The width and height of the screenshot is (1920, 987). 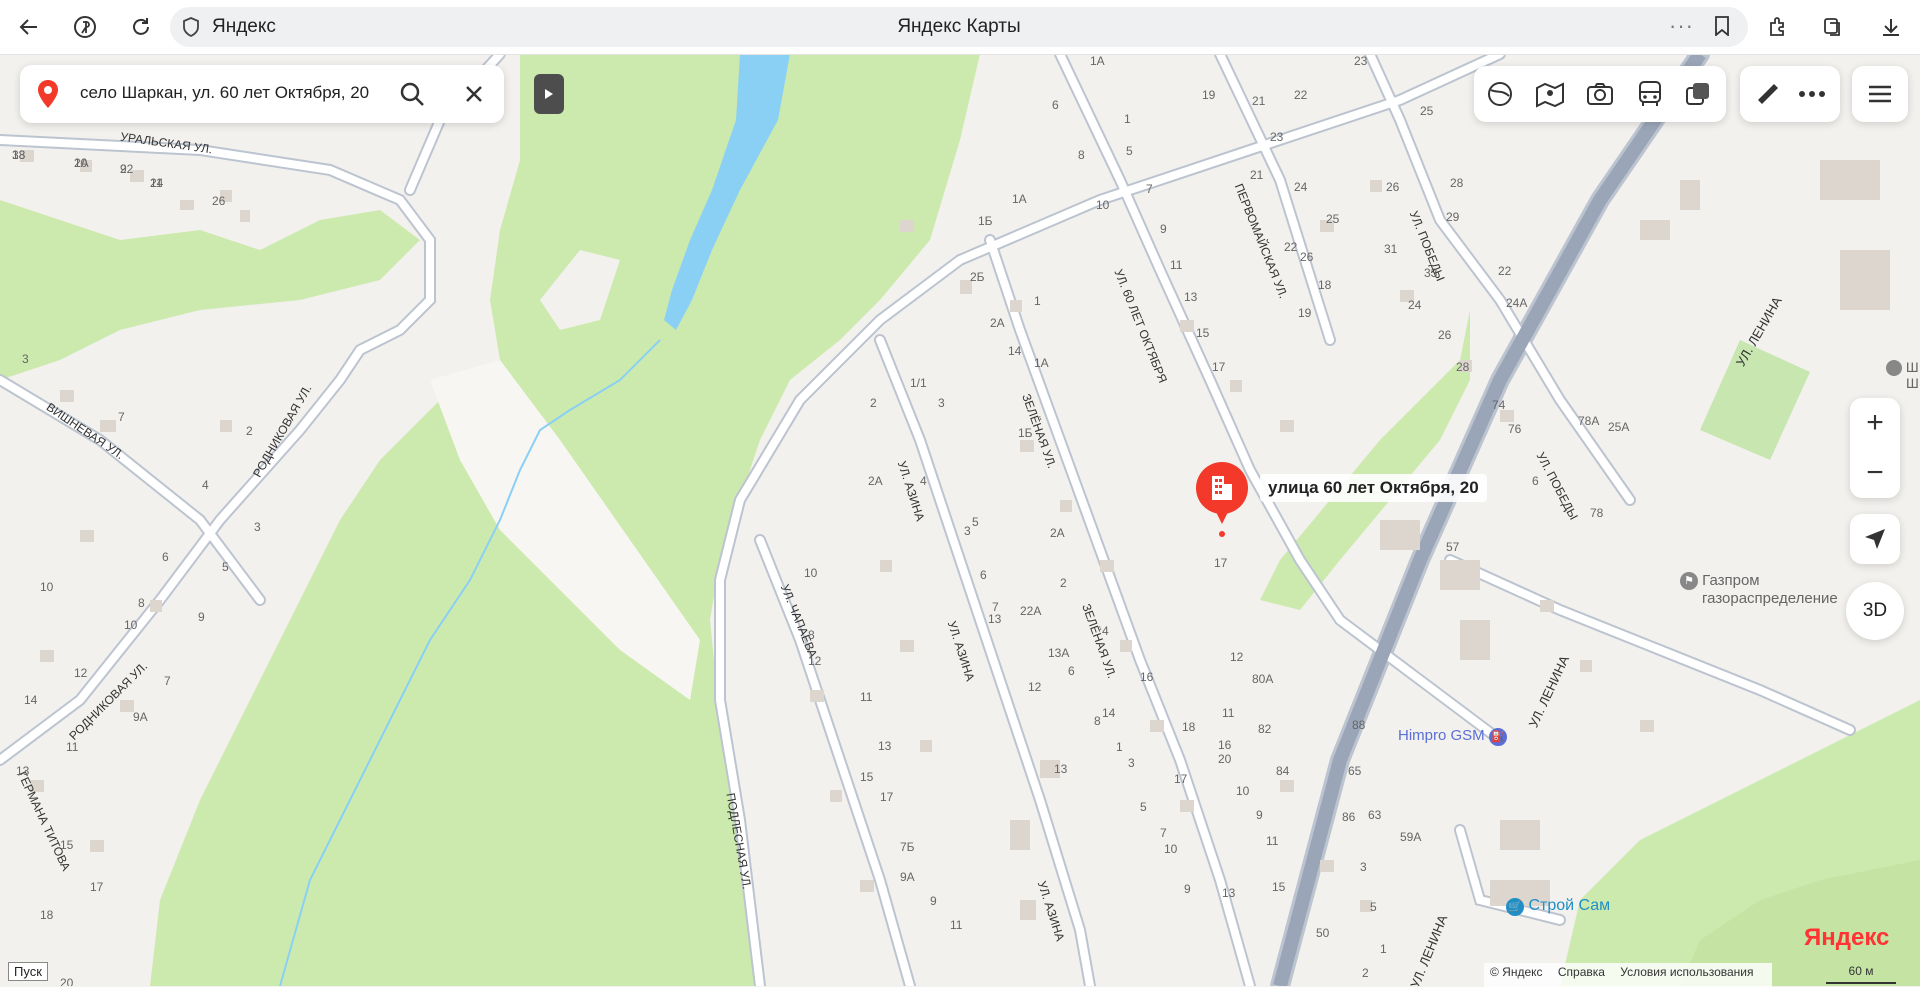 What do you see at coordinates (1880, 94) in the screenshot?
I see `menu-button` at bounding box center [1880, 94].